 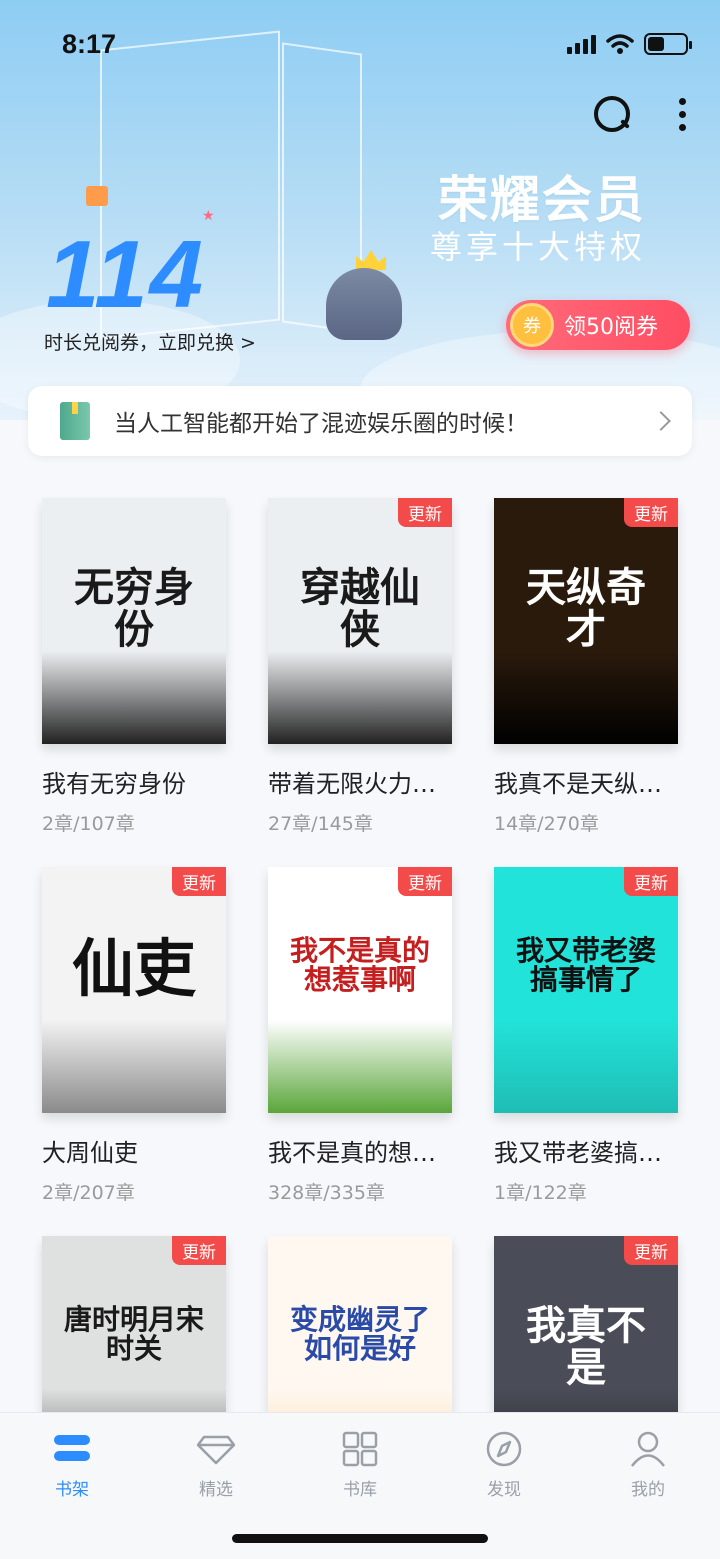 I want to click on book-title: 我有无穷身份, so click(x=114, y=784).